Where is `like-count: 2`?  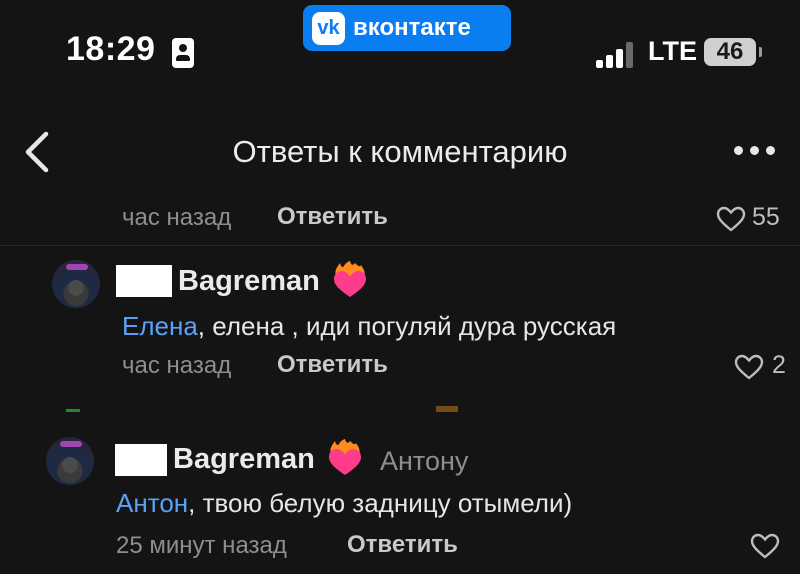
like-count: 2 is located at coordinates (779, 365).